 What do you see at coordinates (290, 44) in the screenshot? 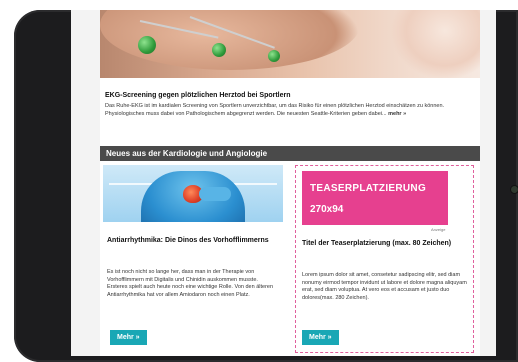
I see `hero-image` at bounding box center [290, 44].